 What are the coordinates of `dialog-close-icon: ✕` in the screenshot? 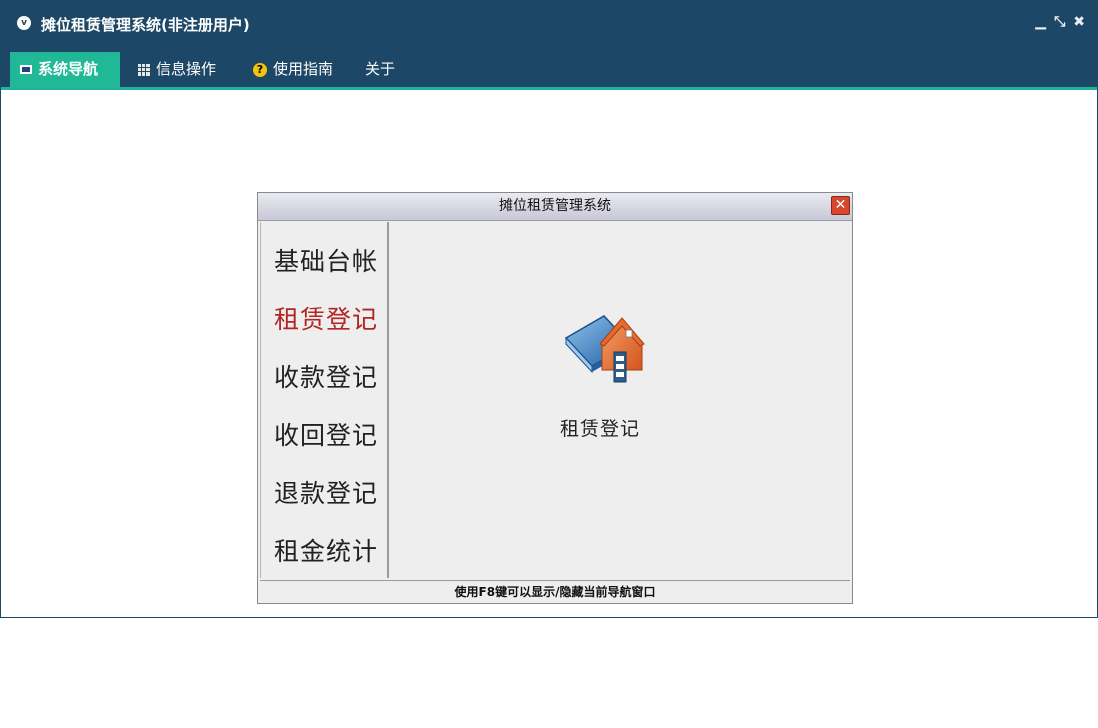 It's located at (840, 205).